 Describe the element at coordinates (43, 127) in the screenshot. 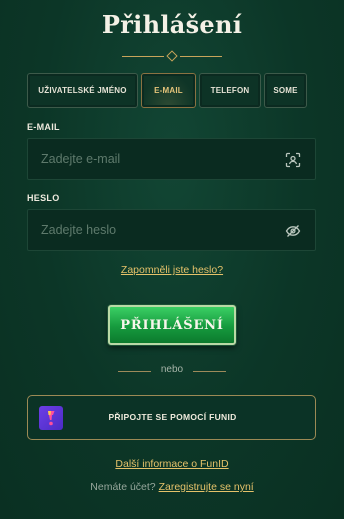

I see `email-label: E-MAIL` at that location.